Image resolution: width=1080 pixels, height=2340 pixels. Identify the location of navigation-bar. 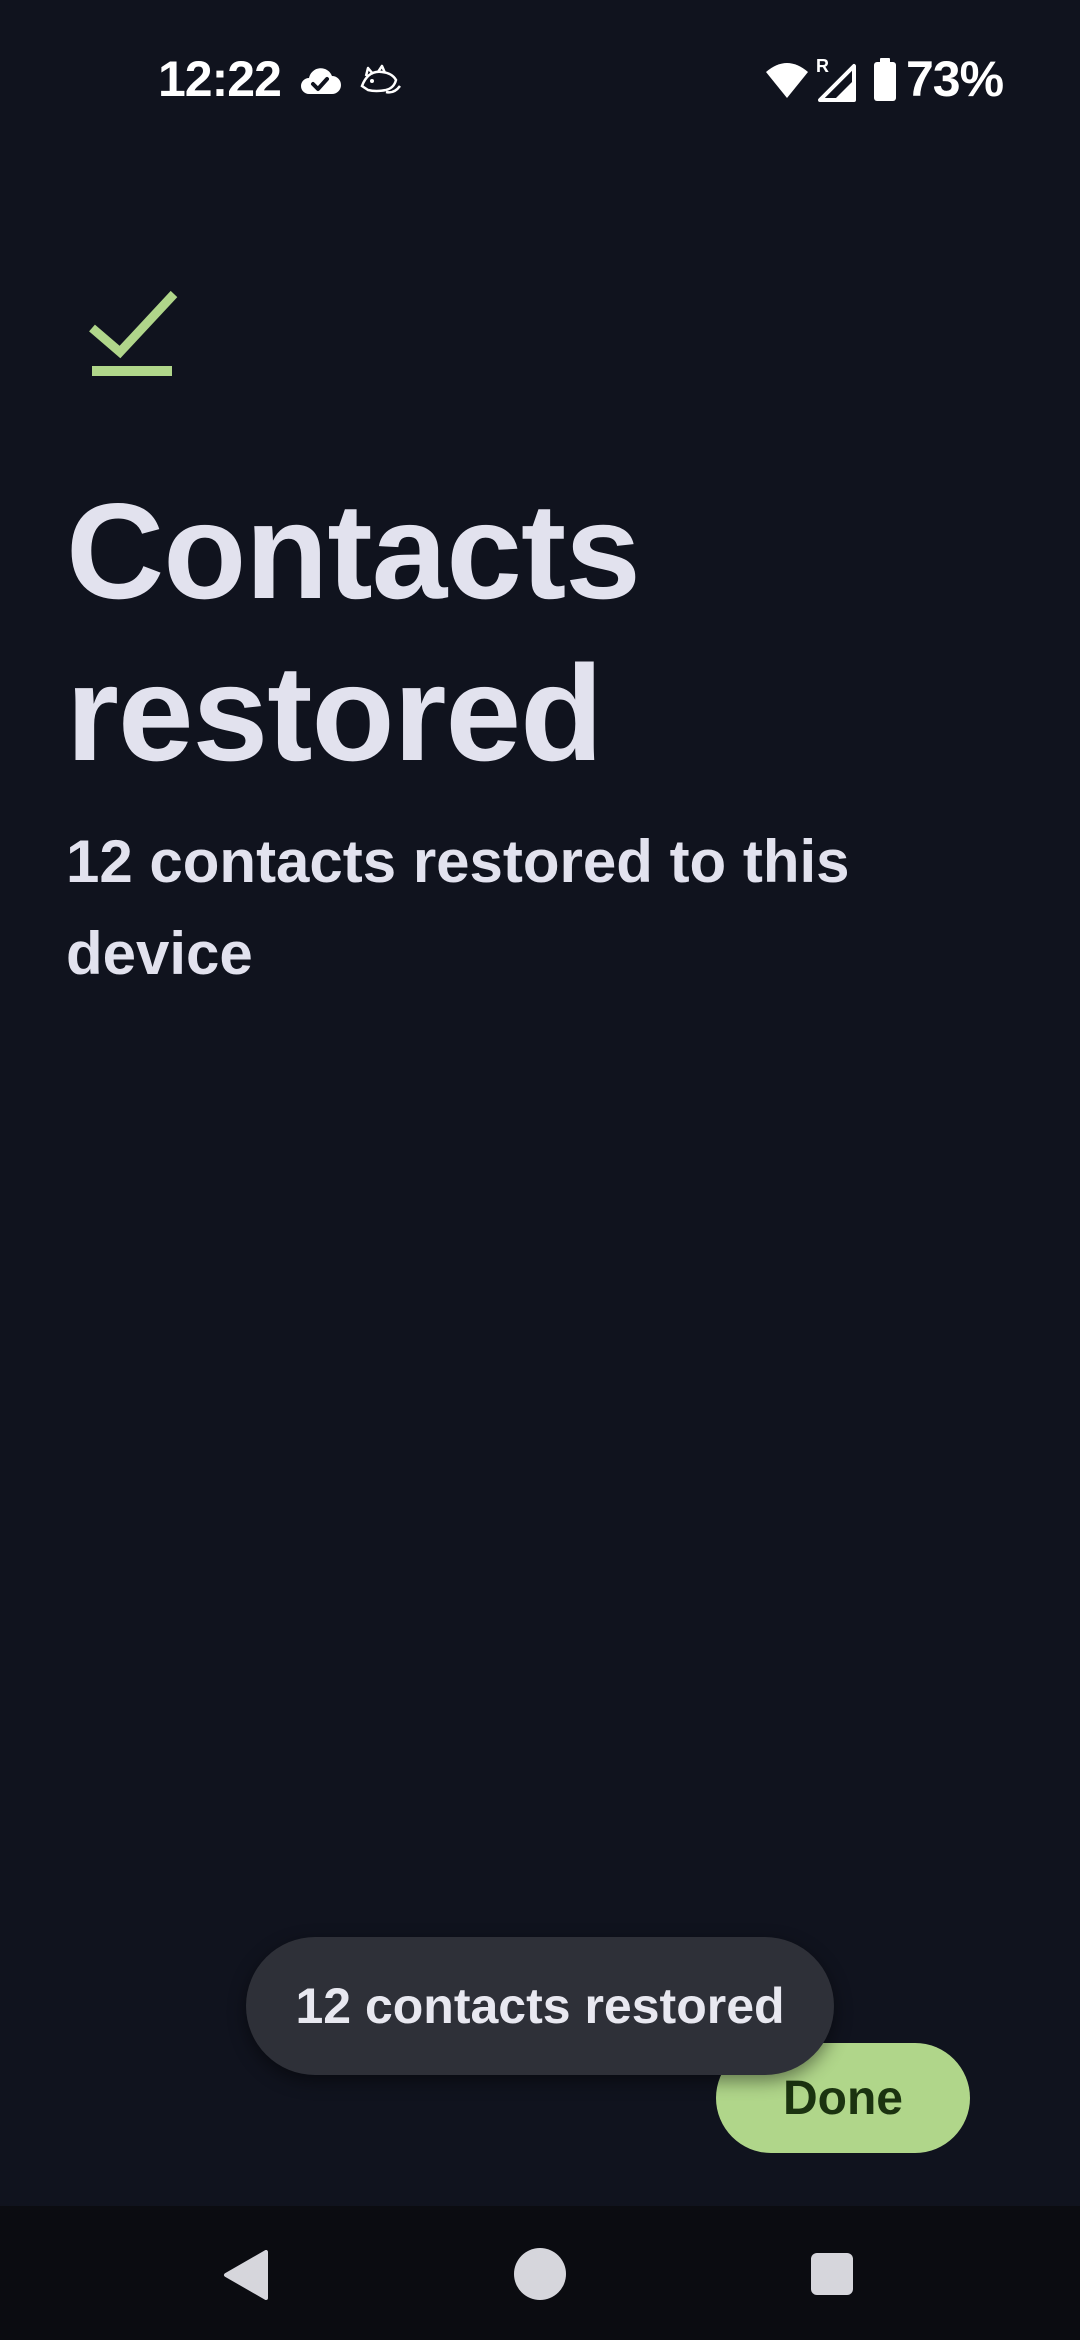
(540, 2273).